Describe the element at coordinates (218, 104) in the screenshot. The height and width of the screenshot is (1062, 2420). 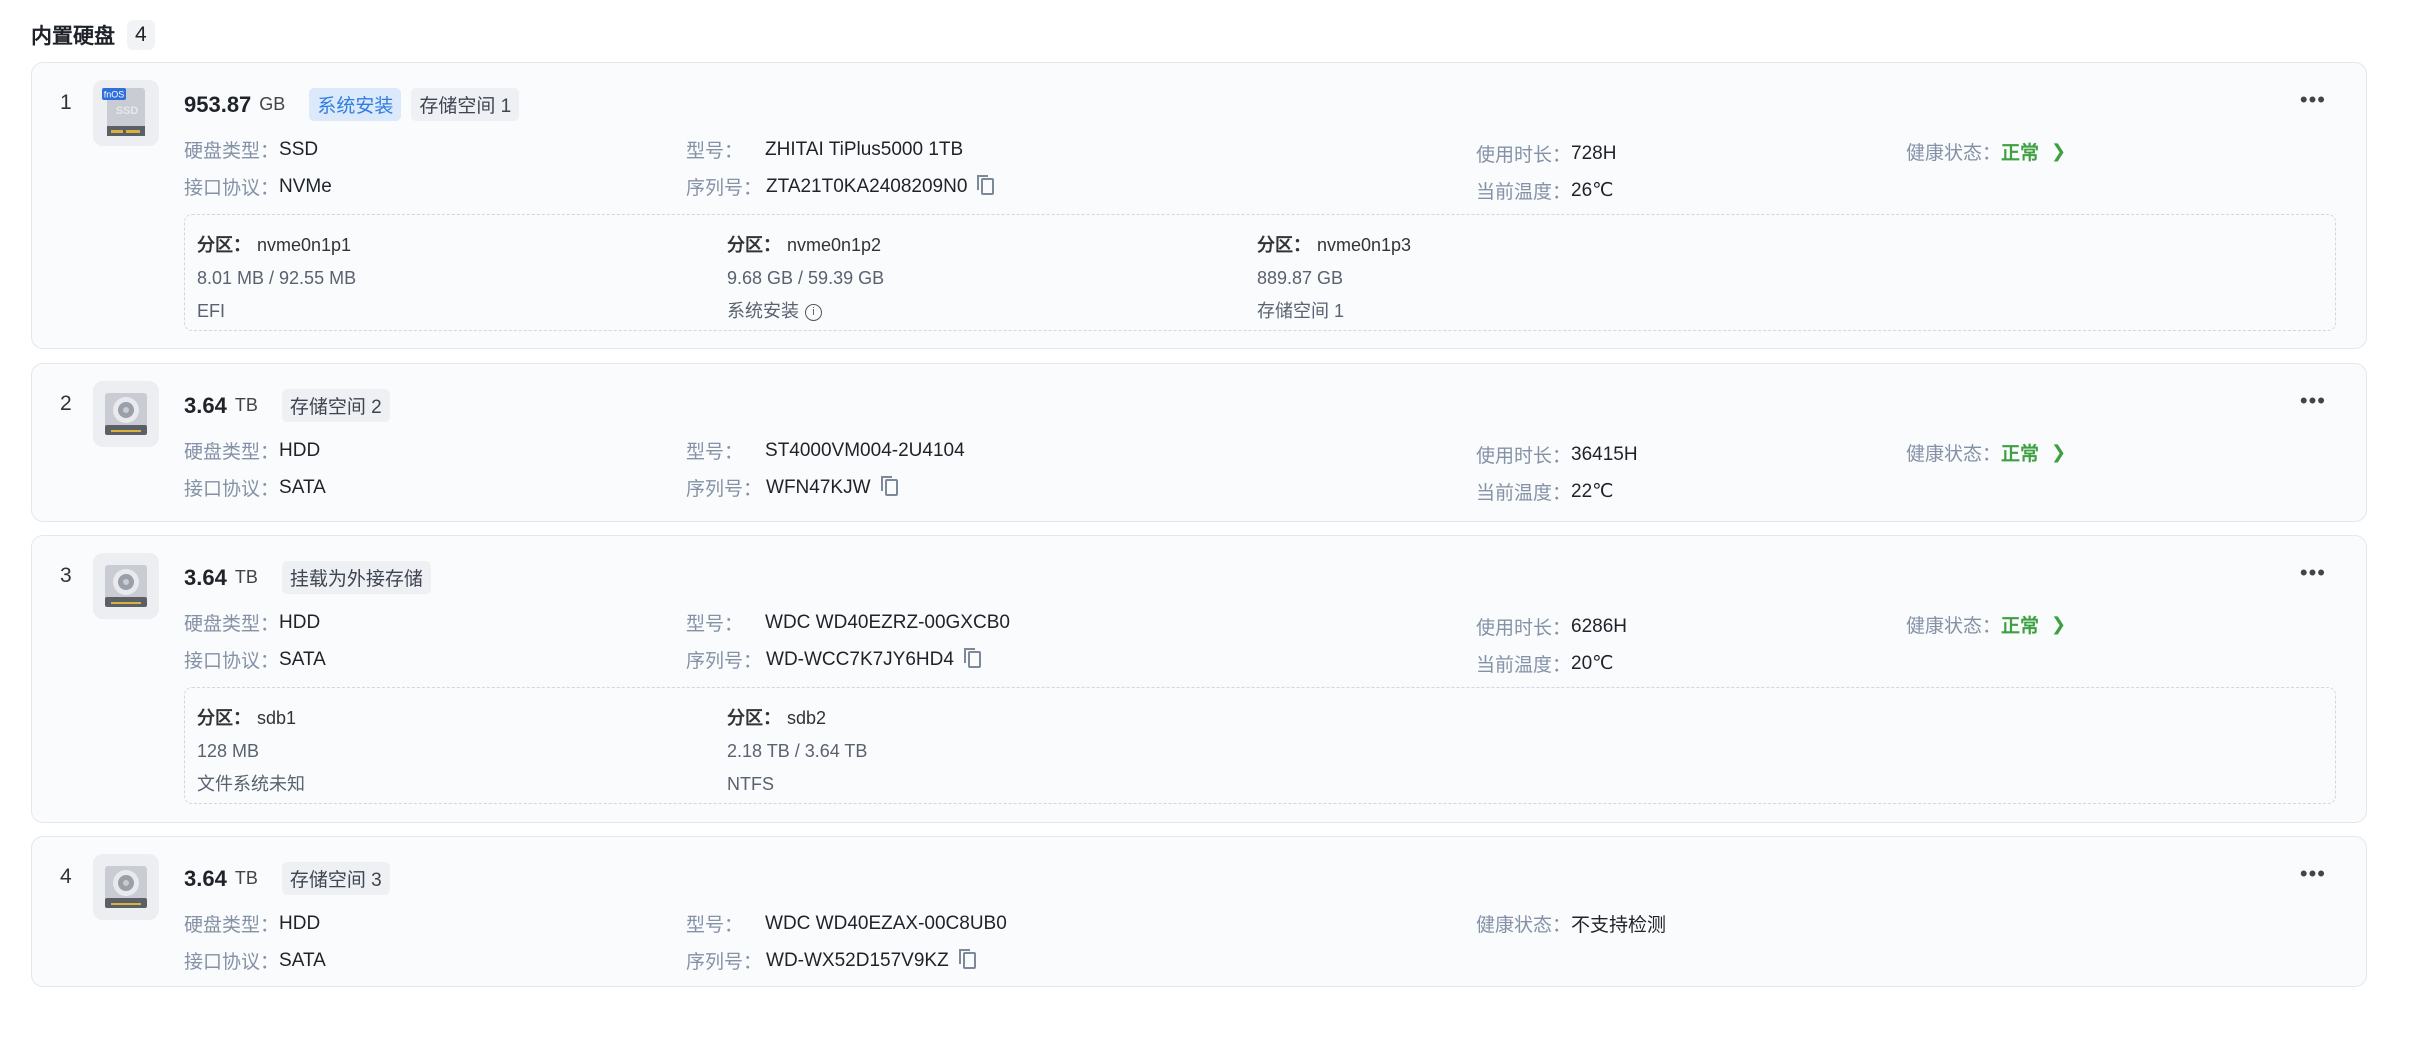
I see `disk-size: 953.87` at that location.